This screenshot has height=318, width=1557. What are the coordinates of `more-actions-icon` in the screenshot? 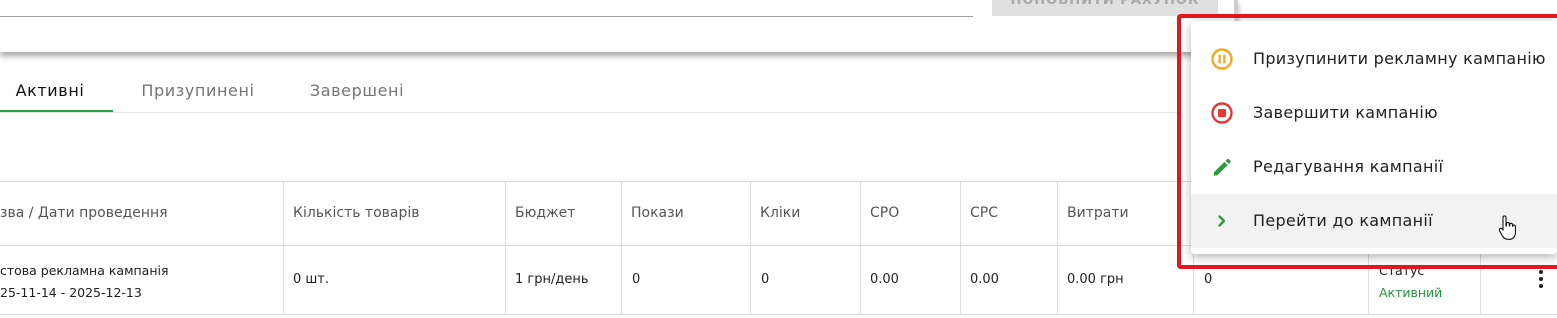 It's located at (1541, 279).